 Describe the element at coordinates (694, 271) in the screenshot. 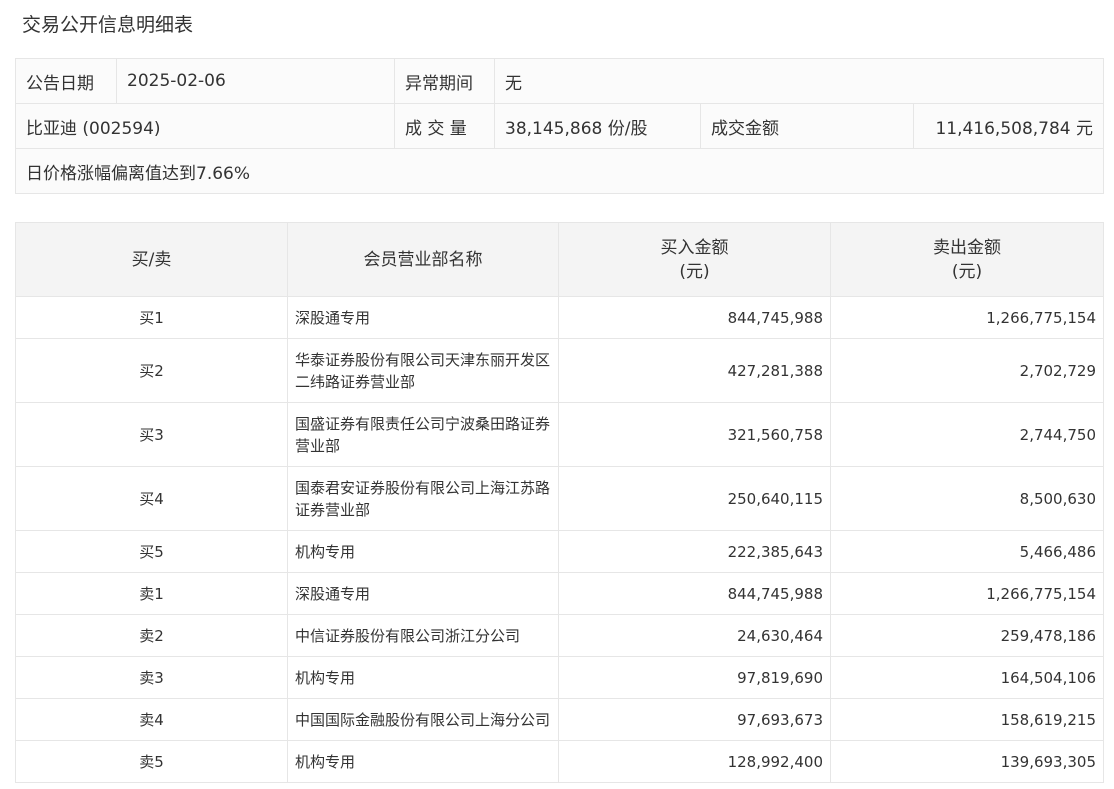

I see `header-buy-unit: (元)` at that location.